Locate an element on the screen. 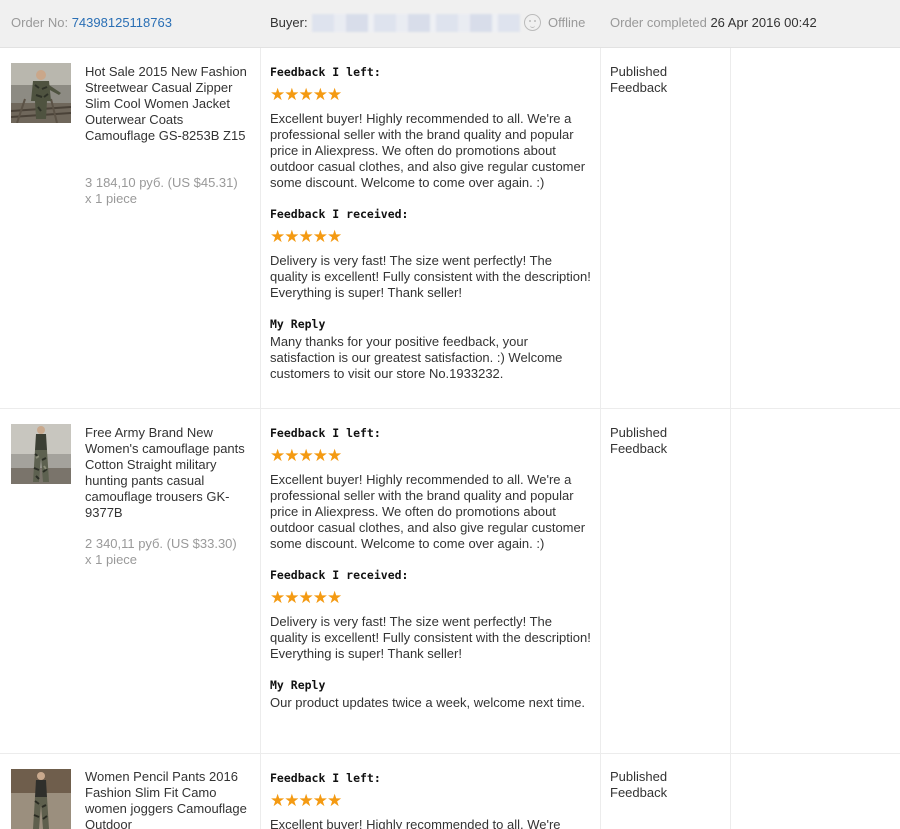  product-price: 3 184,10 руб. (US $45.31) is located at coordinates (161, 182).